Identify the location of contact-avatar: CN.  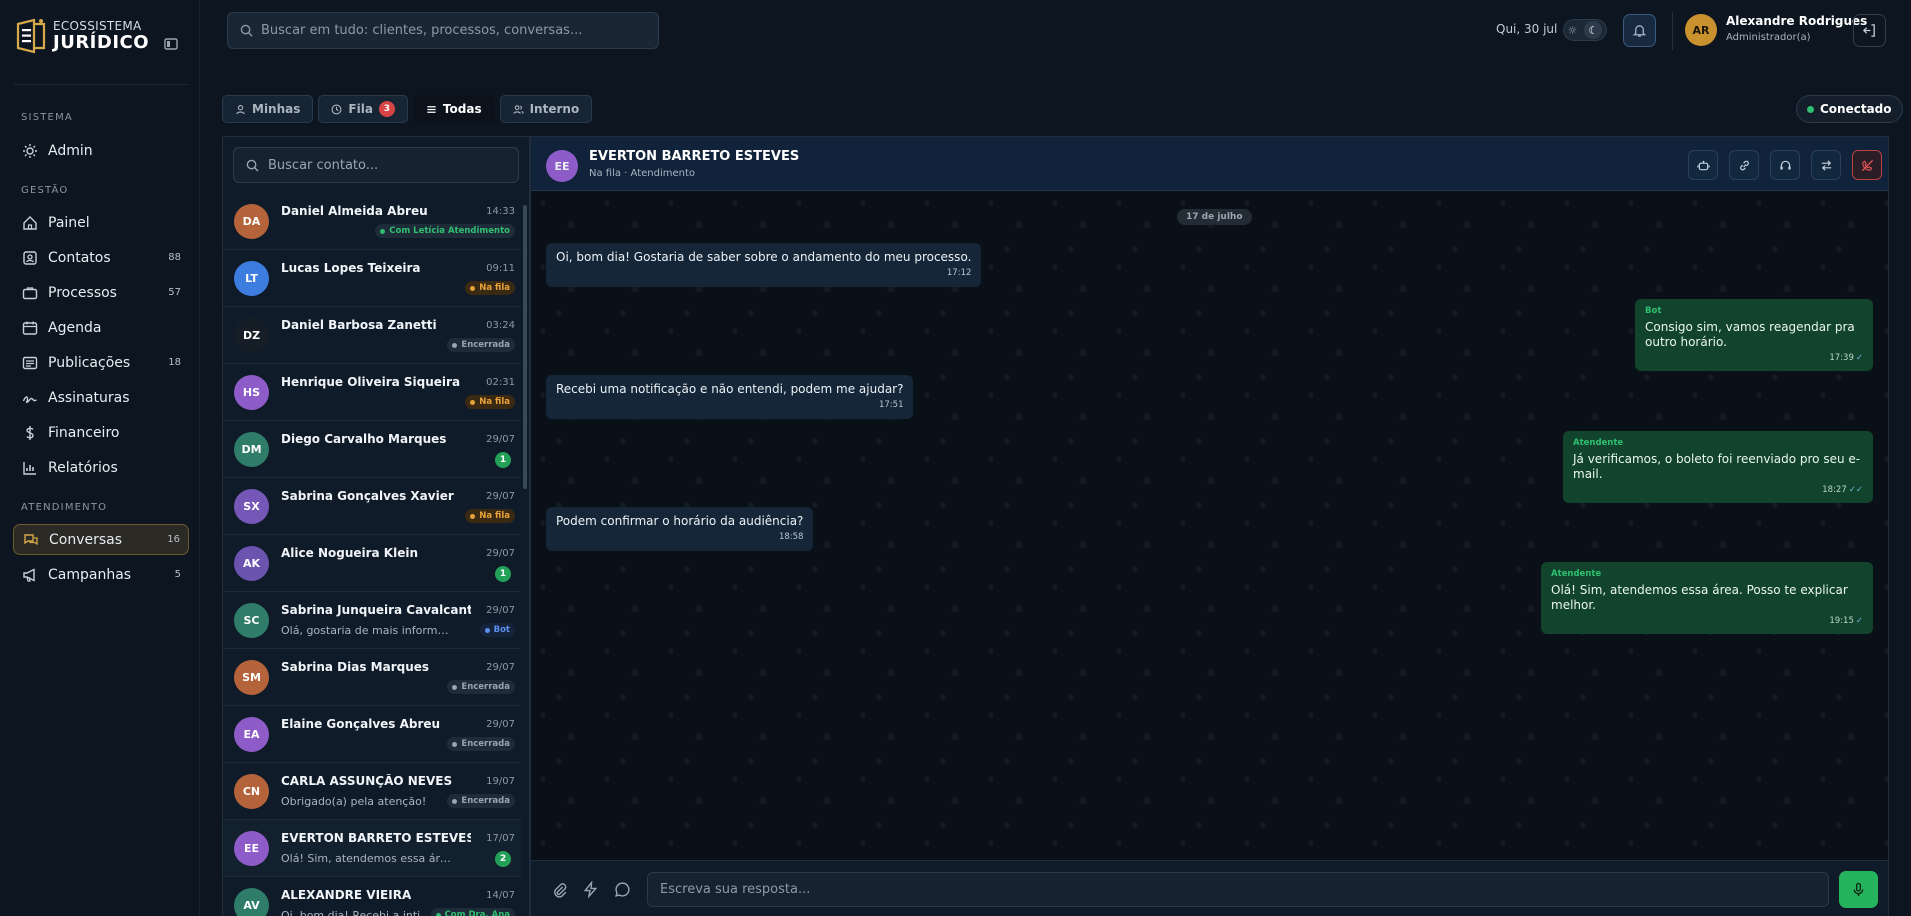
(251, 791).